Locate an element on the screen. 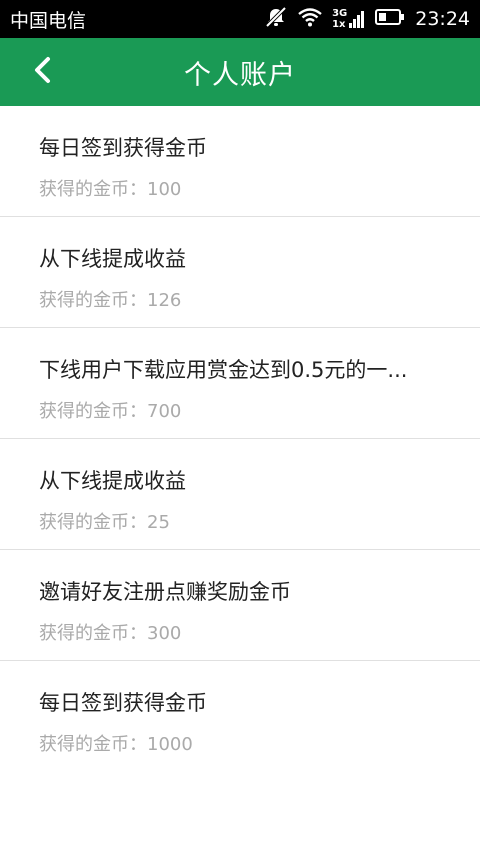 The image size is (480, 854). status-icons: 3G 1x 23:24 is located at coordinates (367, 19).